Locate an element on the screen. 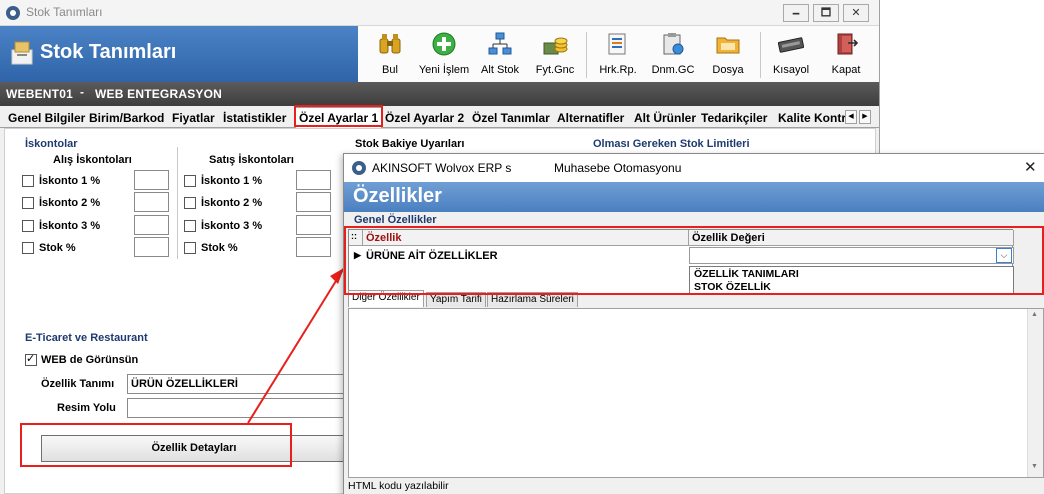 The image size is (1044, 494). dialog-close-button: ✕ is located at coordinates (1030, 167).